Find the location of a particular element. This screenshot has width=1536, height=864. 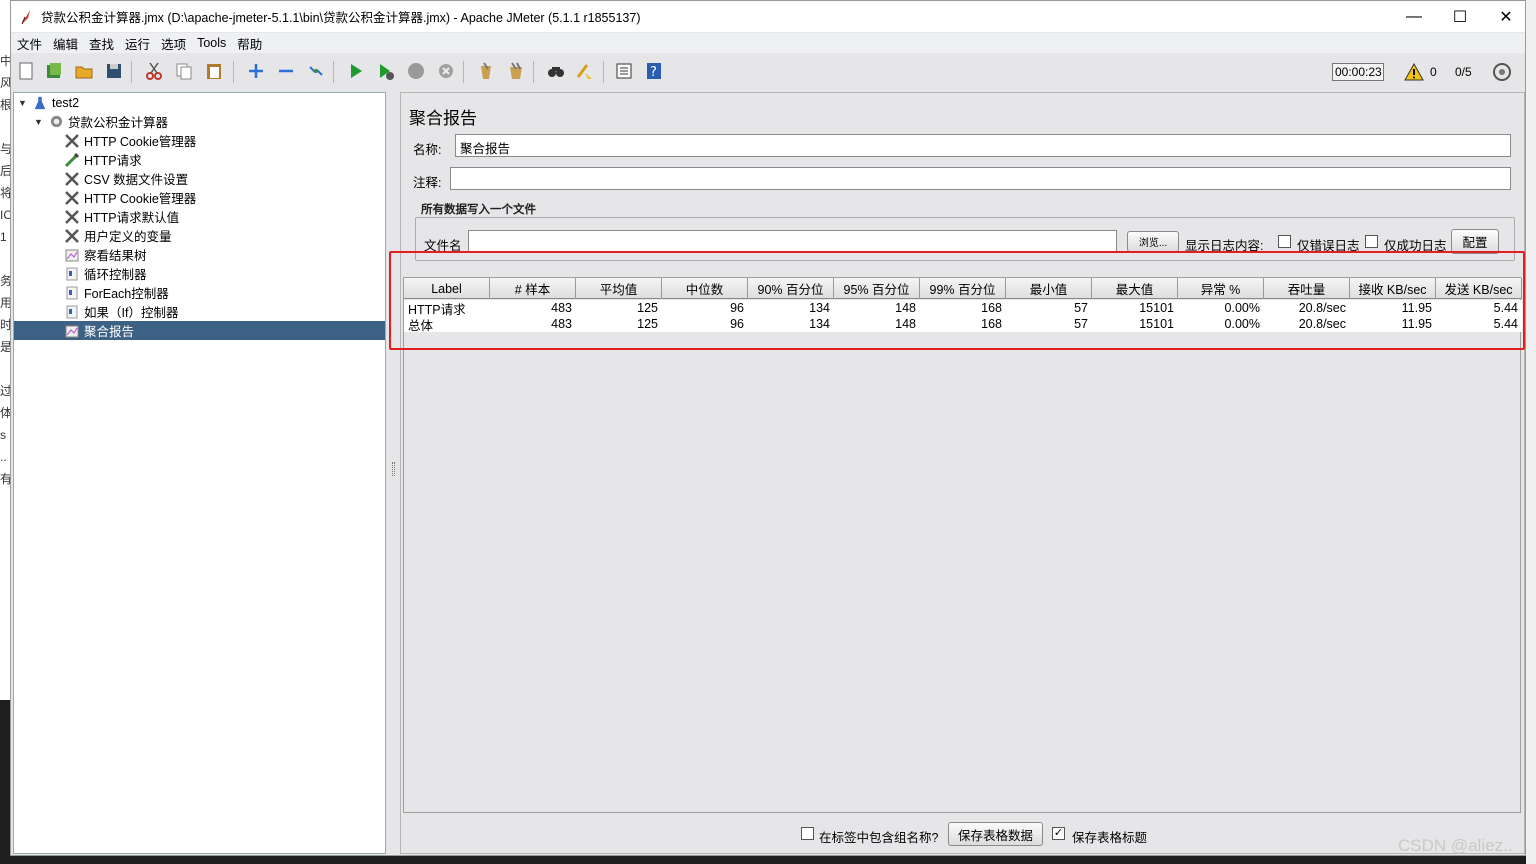

csdn-watermark: CSDN @aliez.. is located at coordinates (1455, 845).